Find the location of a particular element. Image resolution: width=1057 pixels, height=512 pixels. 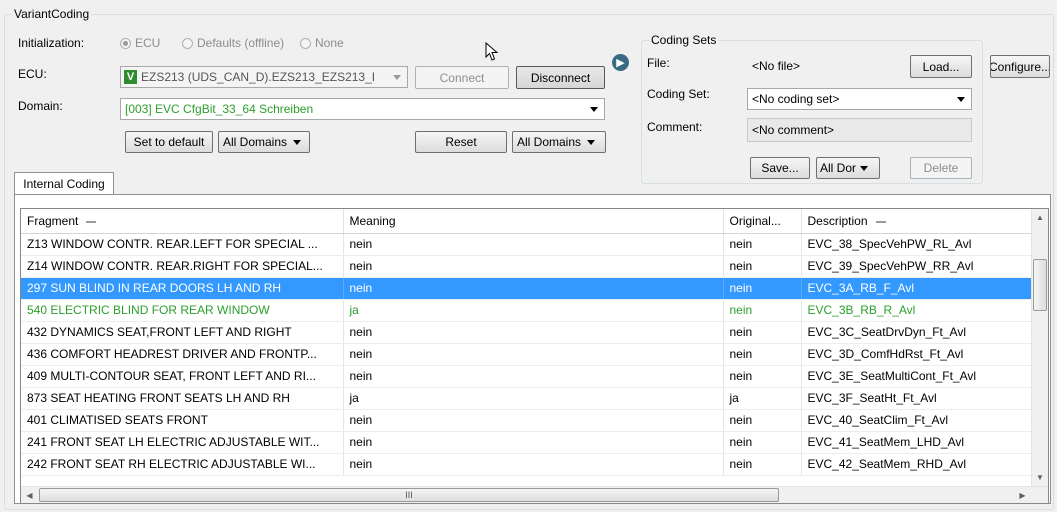

col-fragment-label: Fragment is located at coordinates (53, 220).